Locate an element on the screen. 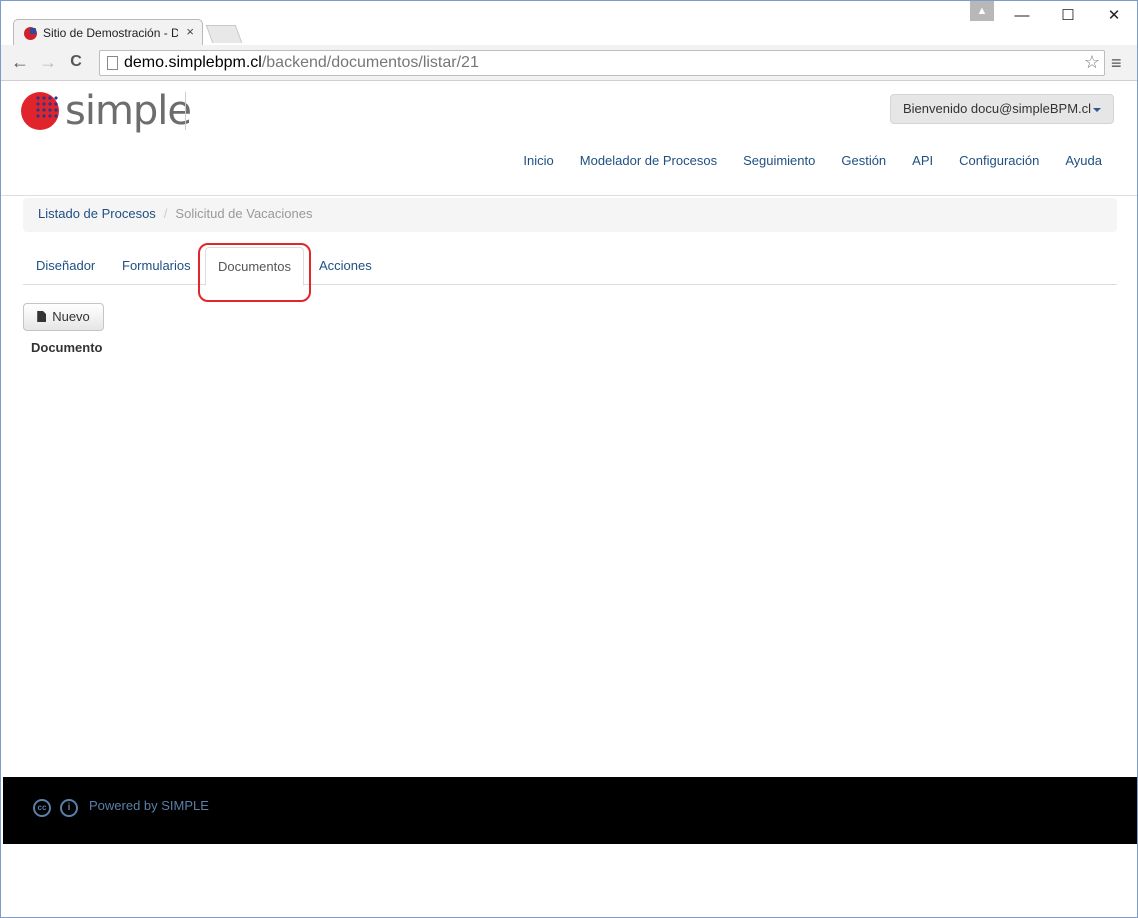 This screenshot has height=918, width=1138. nav-item-api: API is located at coordinates (922, 161).